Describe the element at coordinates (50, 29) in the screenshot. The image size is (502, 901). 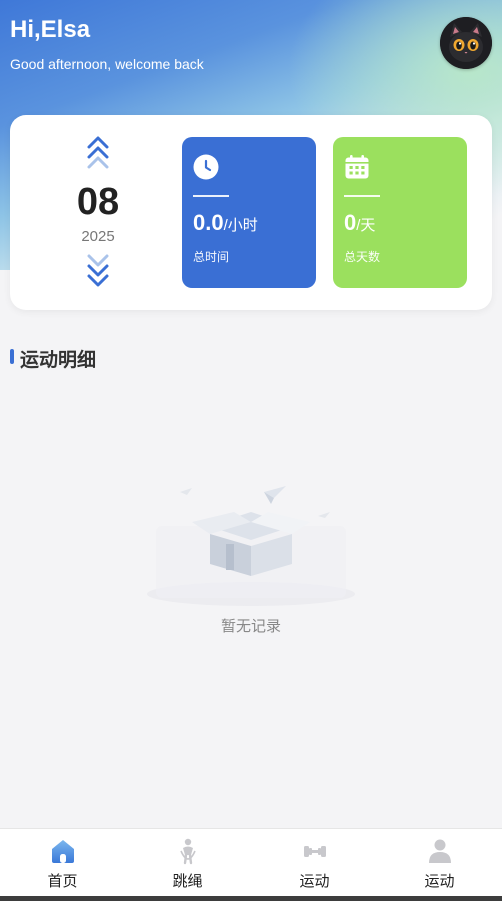
I see `greeting-title: Hi,Elsa` at that location.